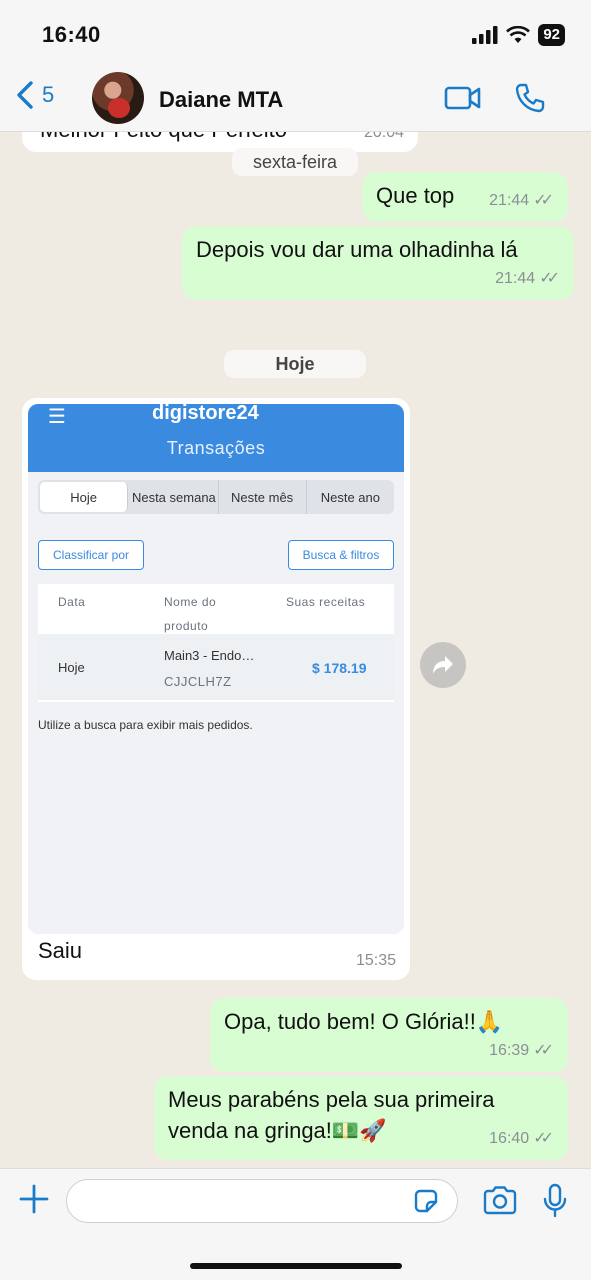 This screenshot has height=1280, width=591. What do you see at coordinates (415, 195) in the screenshot?
I see `message-text: Que top` at bounding box center [415, 195].